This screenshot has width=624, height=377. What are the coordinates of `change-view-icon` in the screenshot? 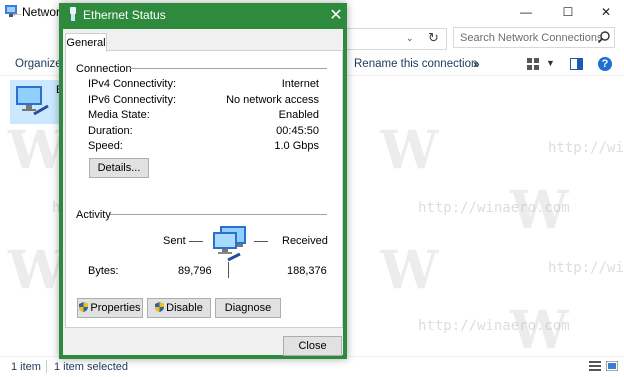 It's located at (533, 64).